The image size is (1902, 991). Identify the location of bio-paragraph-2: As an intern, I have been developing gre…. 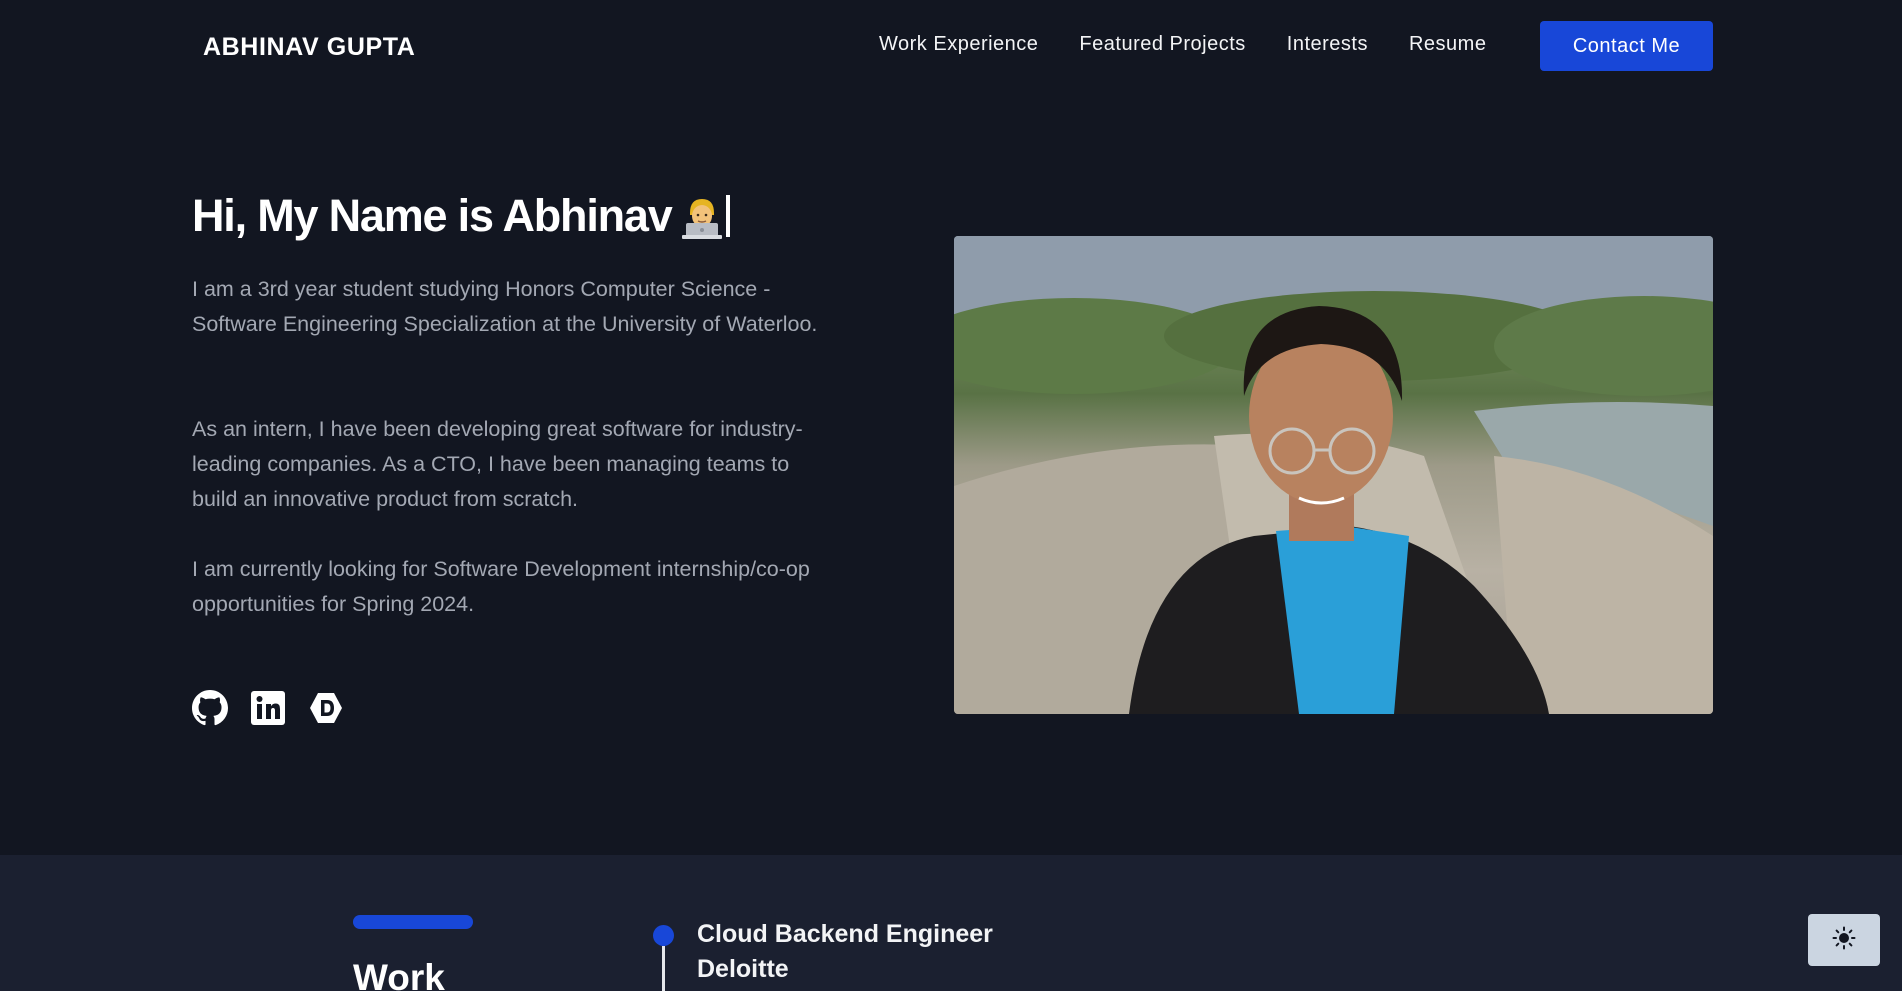
(497, 464).